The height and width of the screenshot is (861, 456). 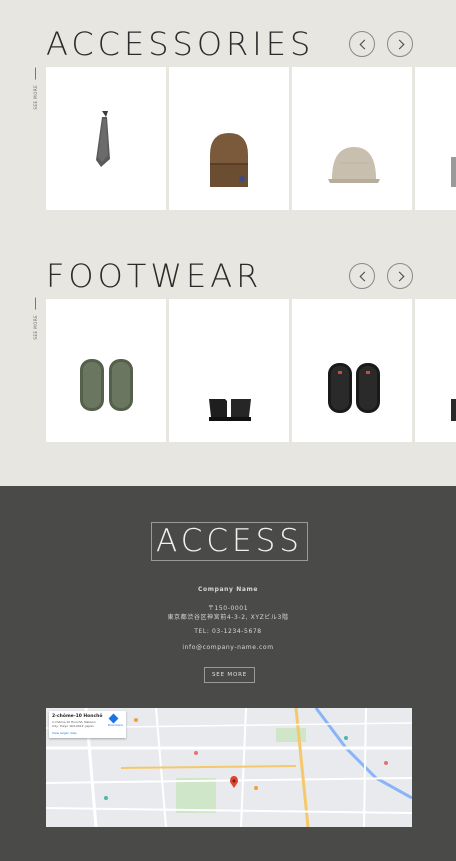 What do you see at coordinates (106, 385) in the screenshot?
I see `slippers-olive-image` at bounding box center [106, 385].